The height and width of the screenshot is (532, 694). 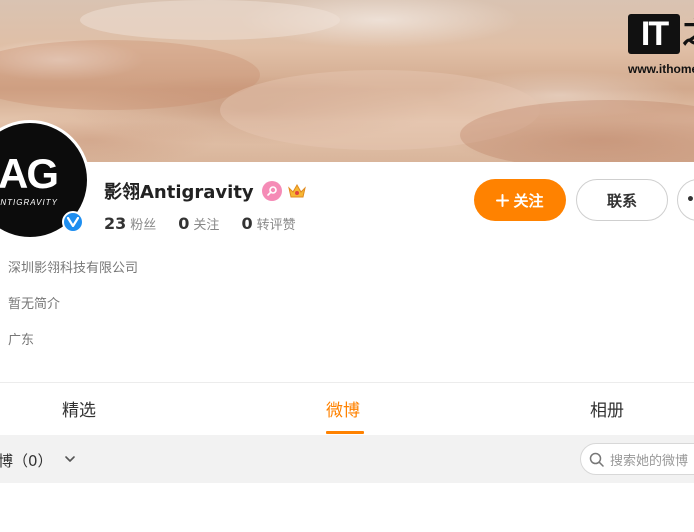 I want to click on crown-icon, so click(x=297, y=191).